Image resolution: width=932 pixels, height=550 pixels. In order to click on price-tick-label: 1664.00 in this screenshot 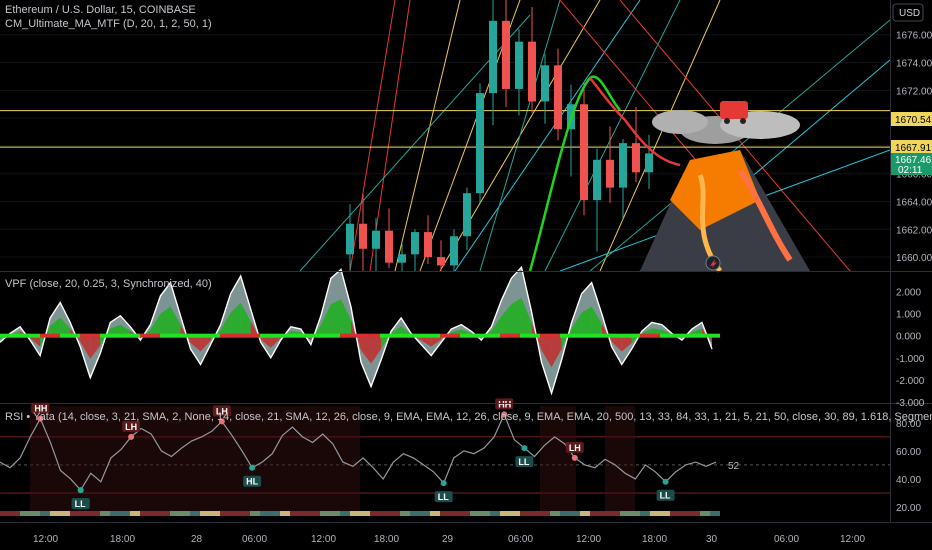, I will do `click(914, 203)`.